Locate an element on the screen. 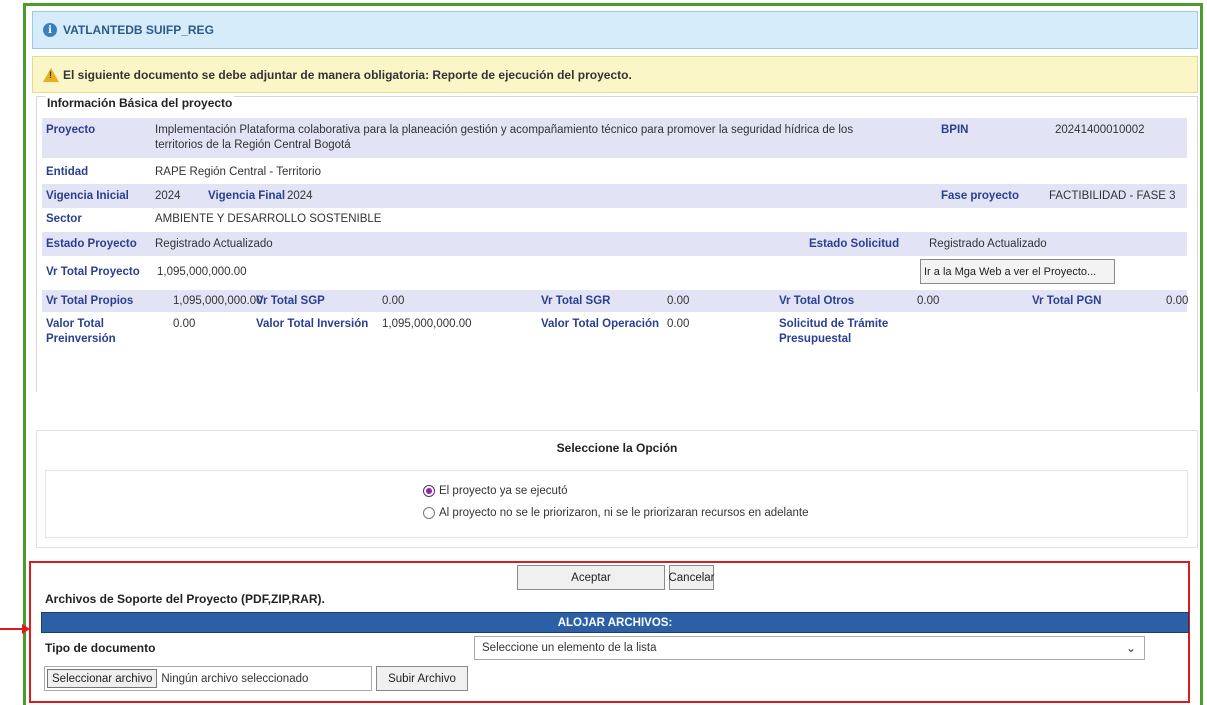  valor-preinversion-label-line2: Preinversión is located at coordinates (81, 339).